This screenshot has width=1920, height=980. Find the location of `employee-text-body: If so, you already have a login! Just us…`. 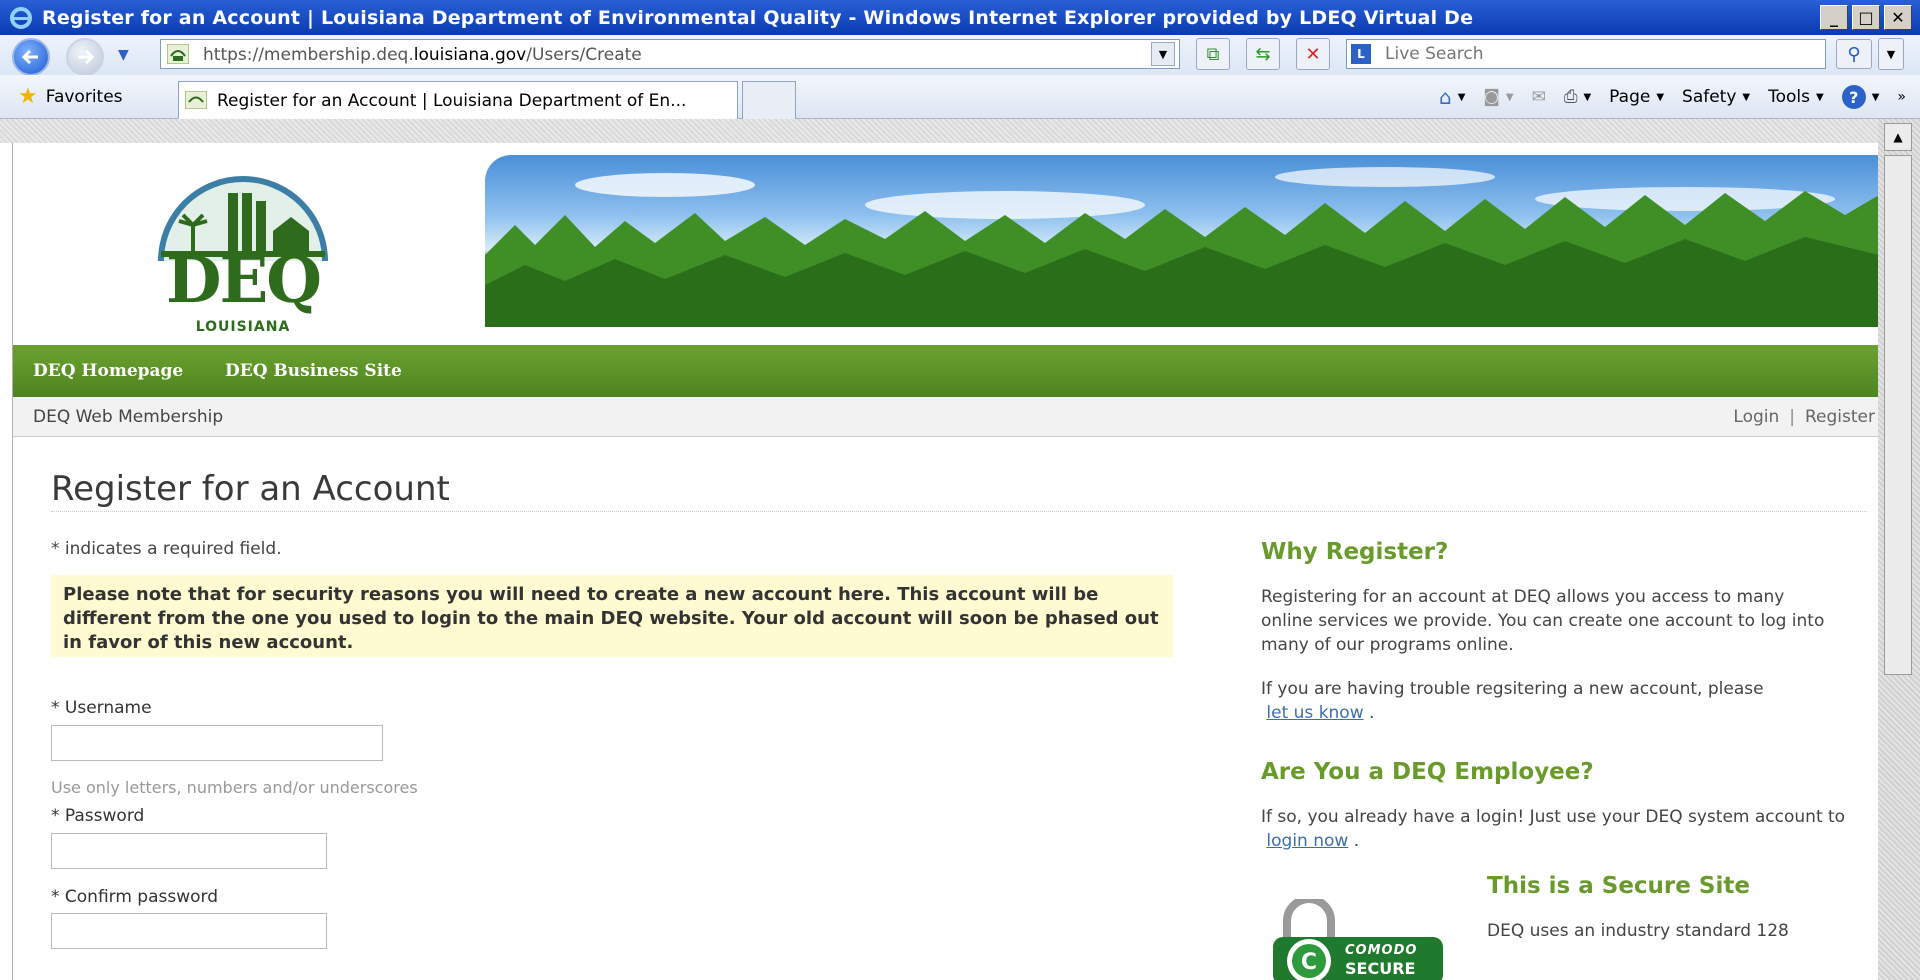

employee-text-body: If so, you already have a login! Just us… is located at coordinates (1553, 817).